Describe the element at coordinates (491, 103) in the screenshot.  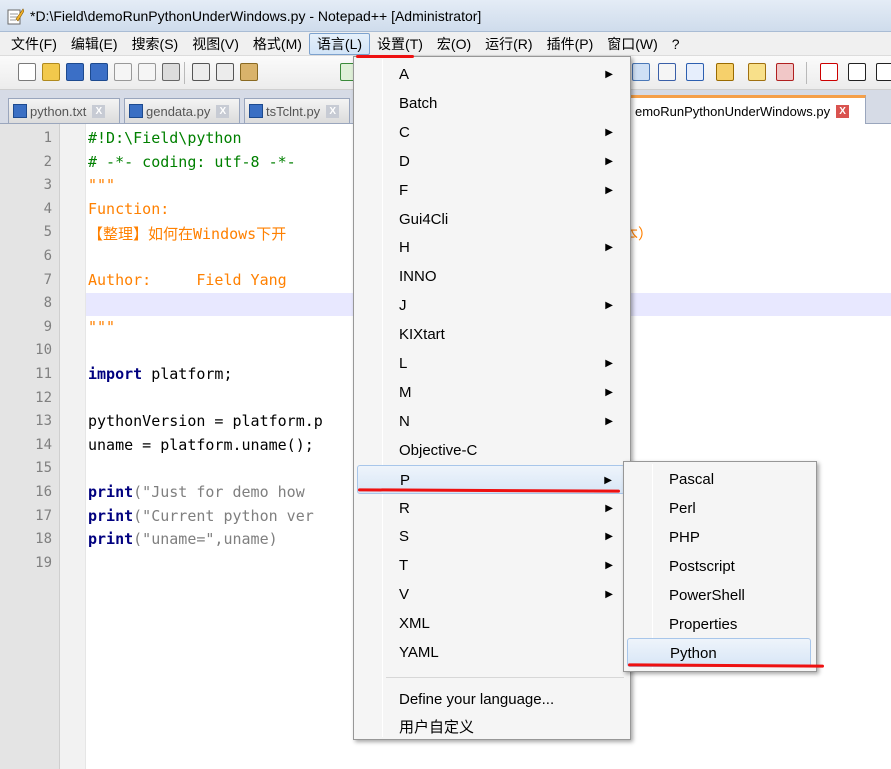
I see `language-item-batch: Batch` at that location.